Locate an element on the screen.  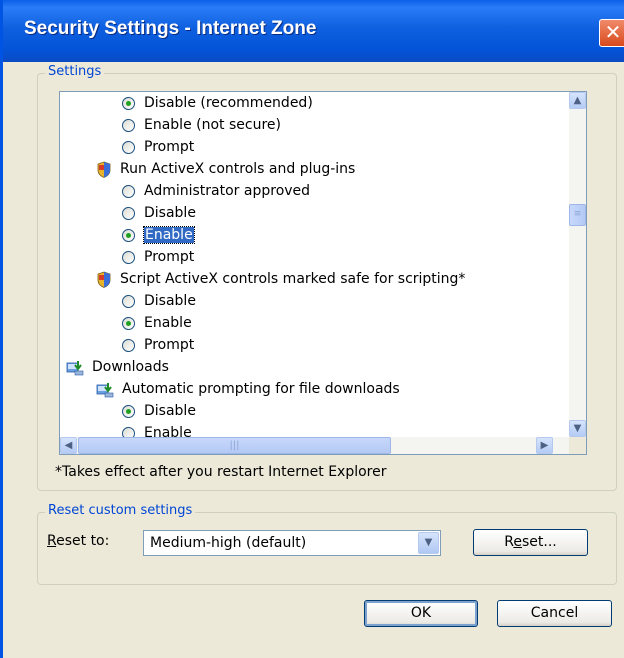
radio-option: Enable (not secure) is located at coordinates (201, 125).